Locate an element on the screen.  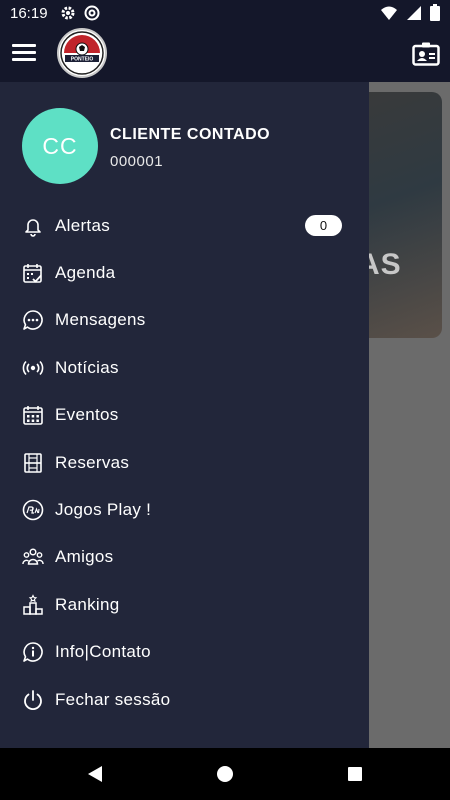
avatar-initials: CC is located at coordinates (60, 145).